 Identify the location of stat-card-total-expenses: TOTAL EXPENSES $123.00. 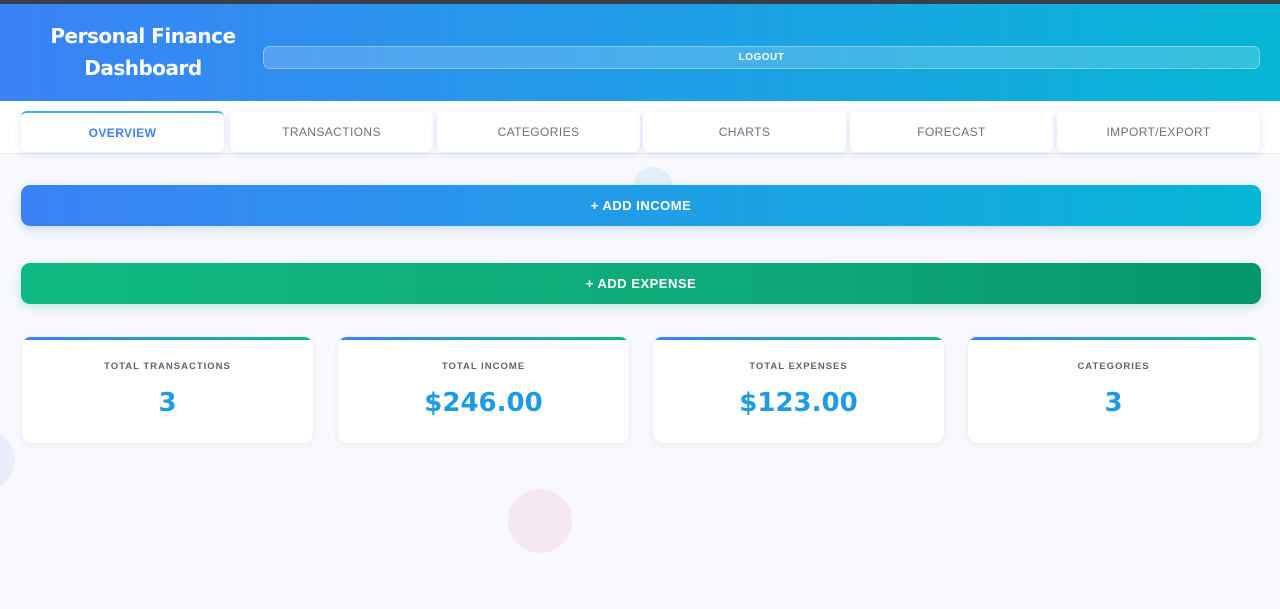
(798, 390).